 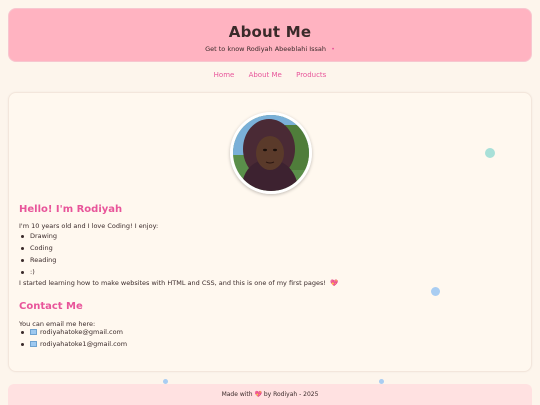 I want to click on hobby-list: Drawing Coding Reading :), so click(x=38, y=254).